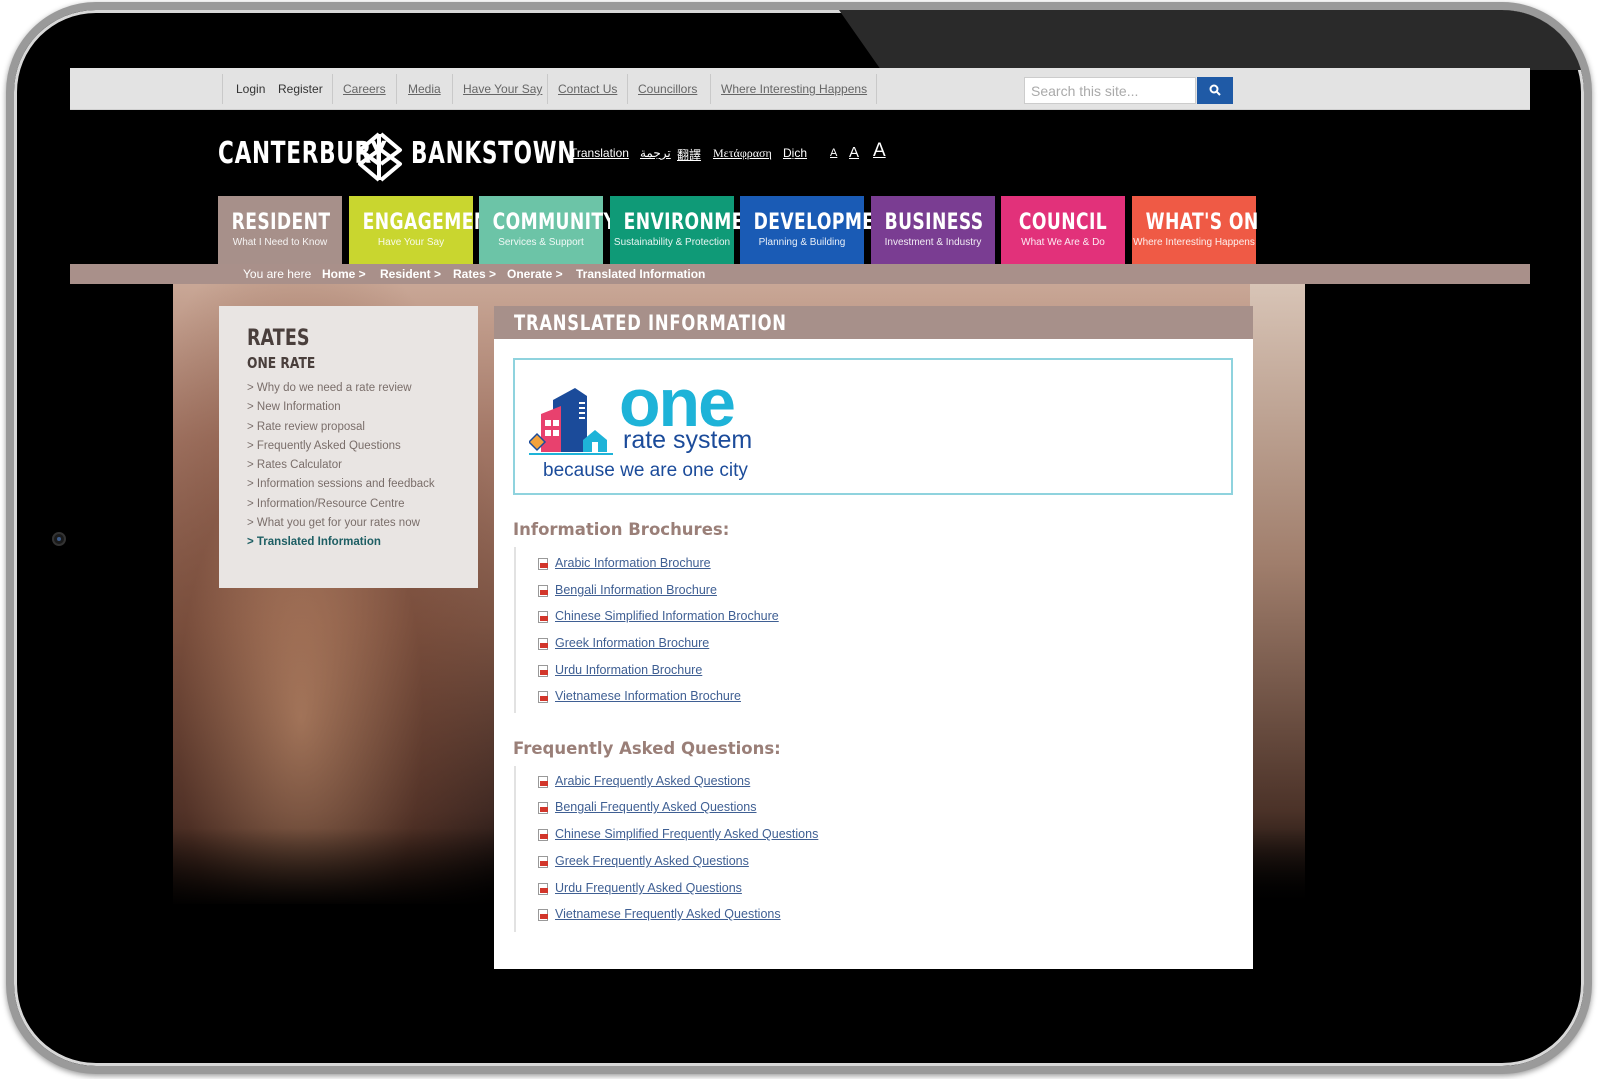  I want to click on brochures-heading: Information Brochures:, so click(621, 529).